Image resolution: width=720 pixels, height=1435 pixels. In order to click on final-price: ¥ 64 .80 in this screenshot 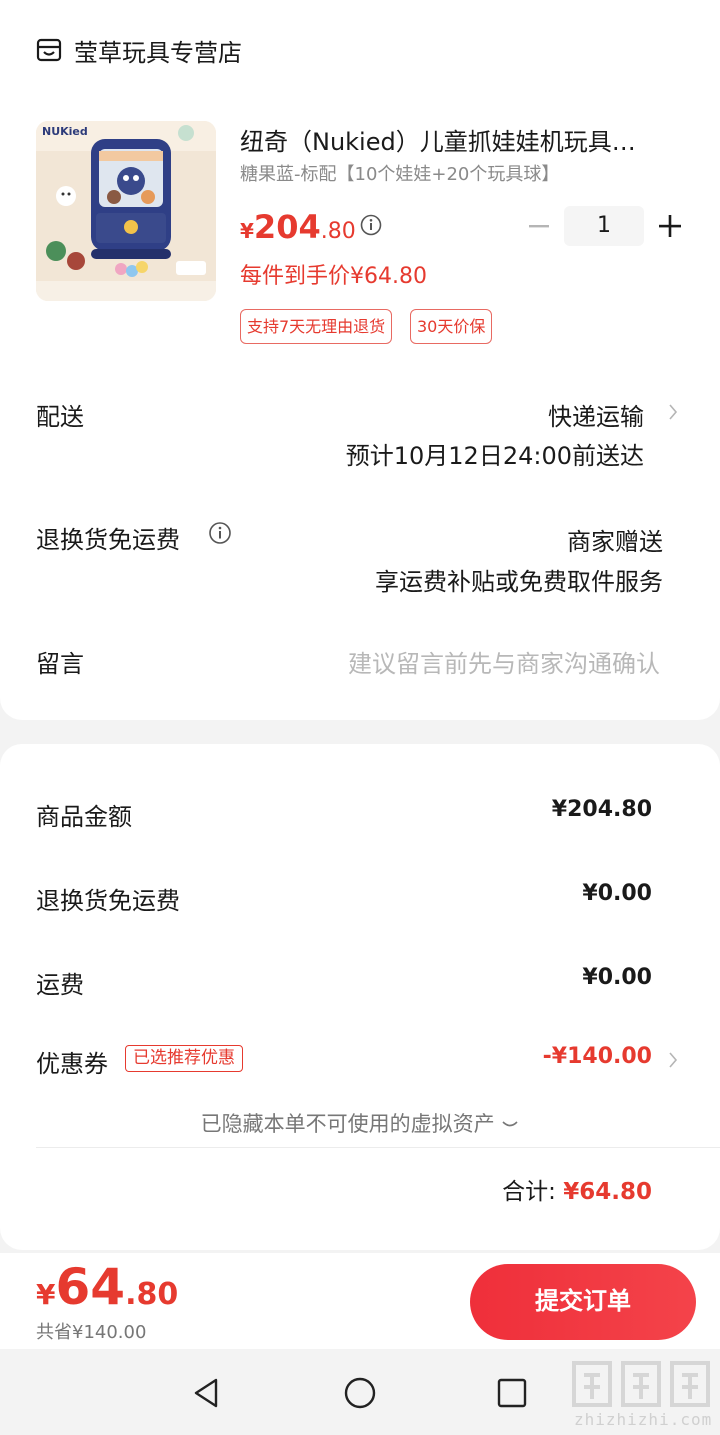, I will do `click(107, 1287)`.